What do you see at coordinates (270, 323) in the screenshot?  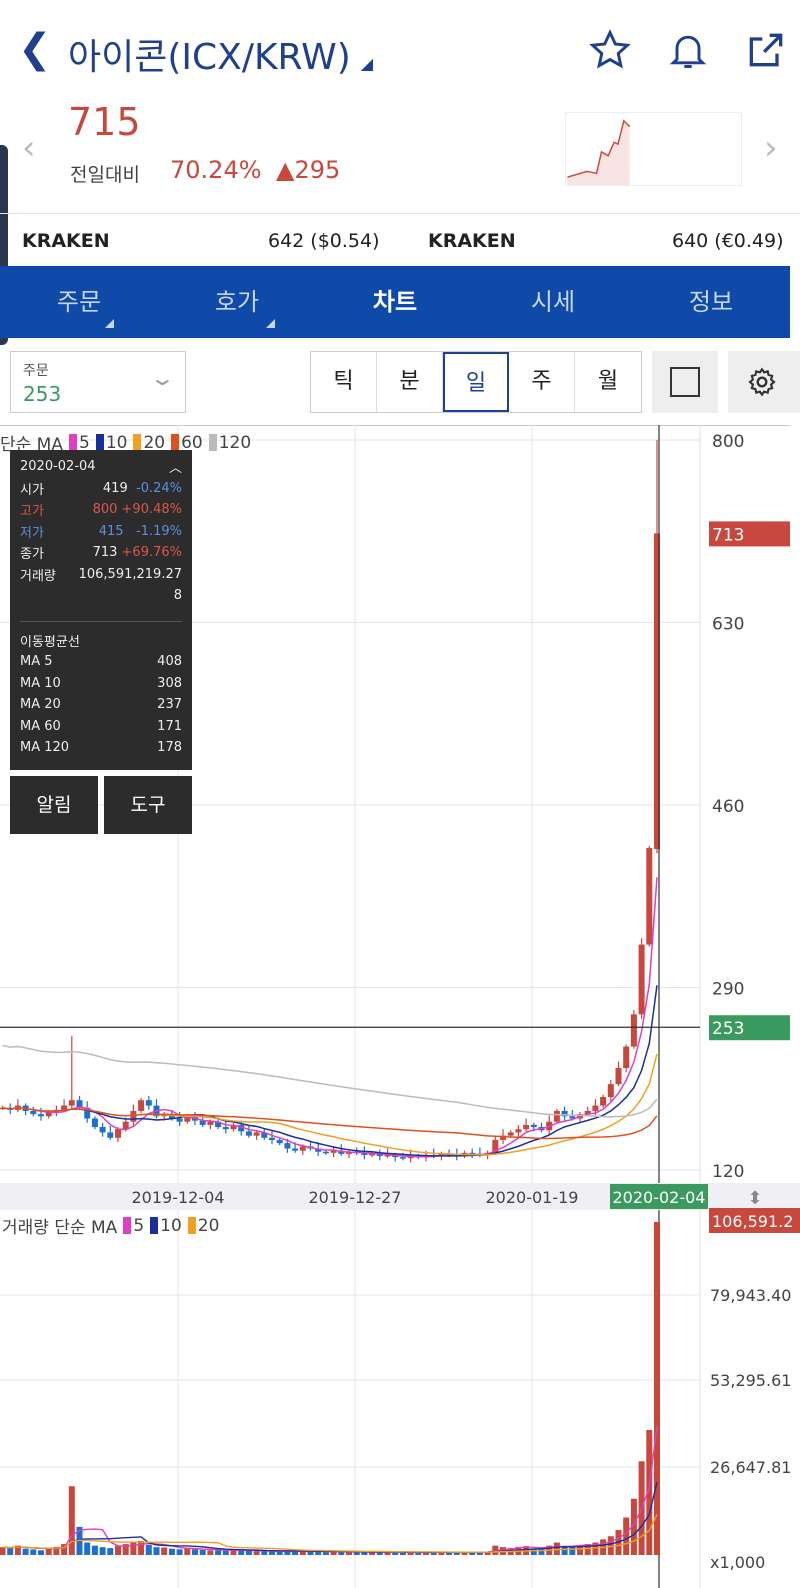 I see `caret-icon` at bounding box center [270, 323].